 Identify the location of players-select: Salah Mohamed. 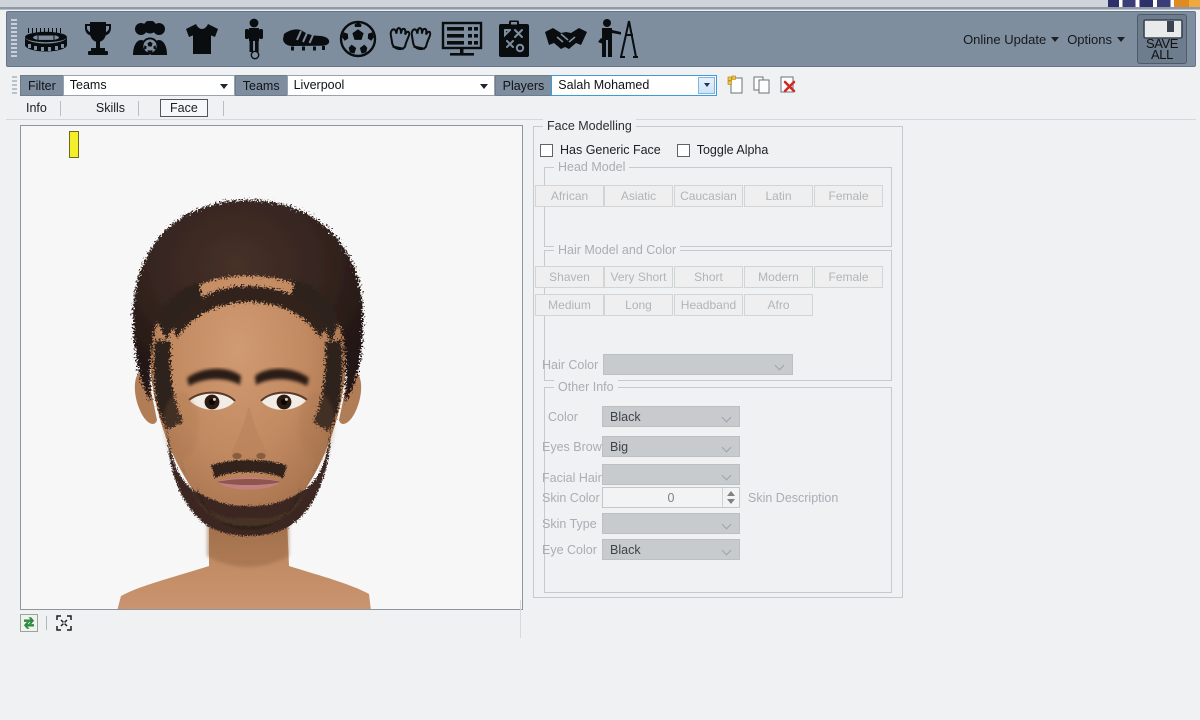
(634, 85).